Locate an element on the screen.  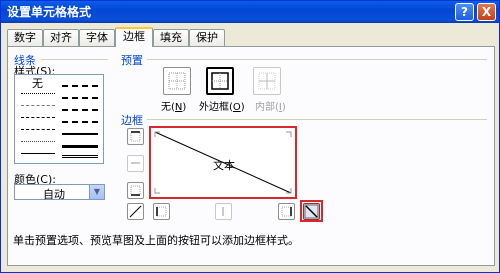
border-group-label: 边框 is located at coordinates (132, 120).